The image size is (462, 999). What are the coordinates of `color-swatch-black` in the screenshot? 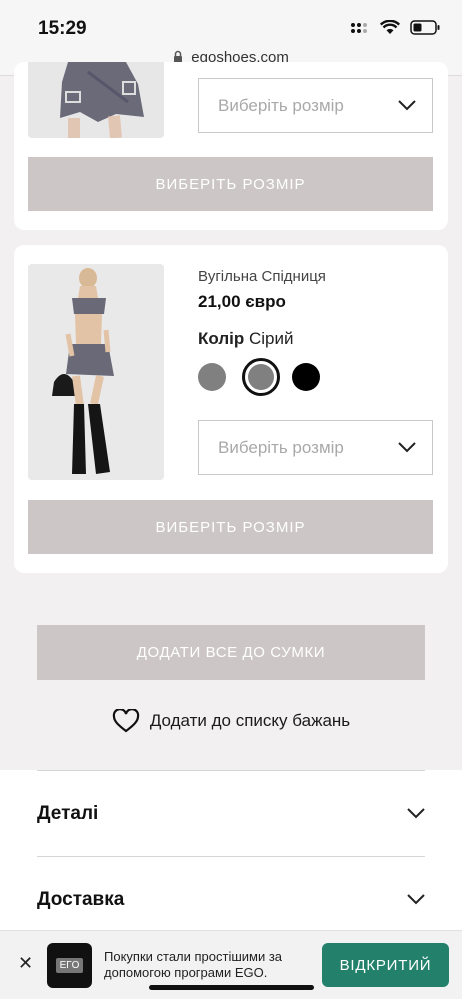 It's located at (306, 377).